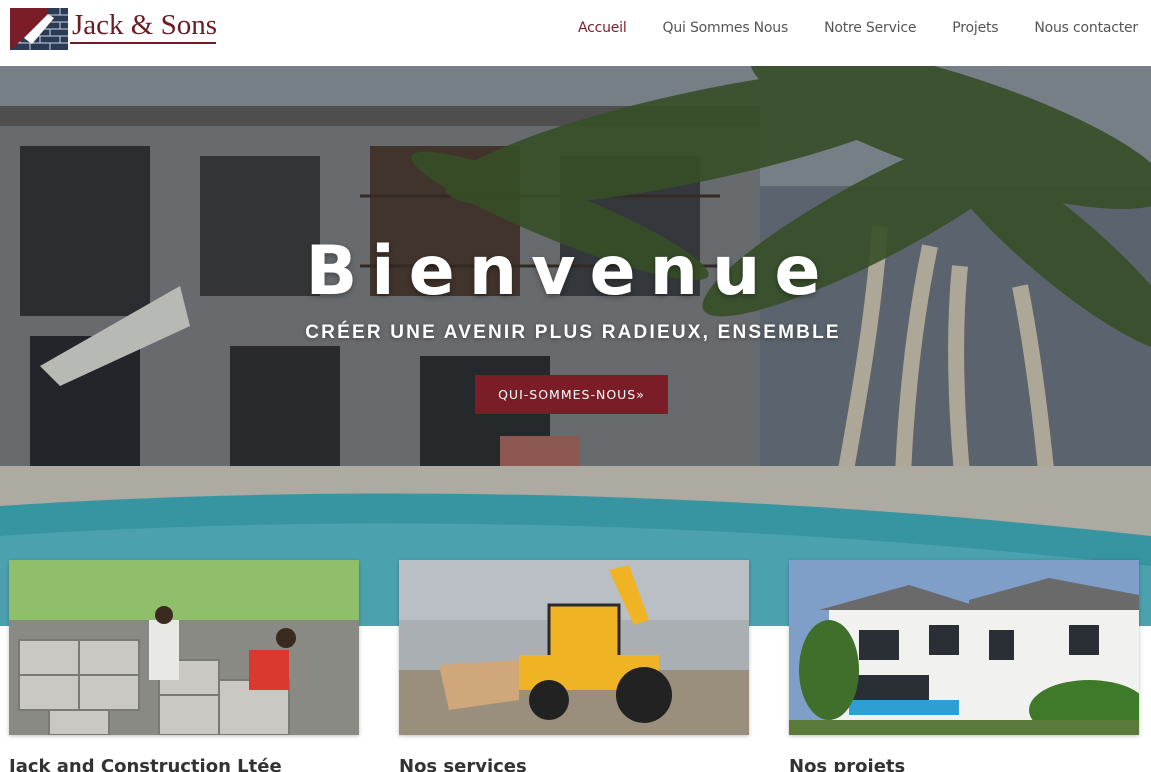 This screenshot has width=1151, height=772. I want to click on card-construction: Jack and Construction Ltée, so click(184, 666).